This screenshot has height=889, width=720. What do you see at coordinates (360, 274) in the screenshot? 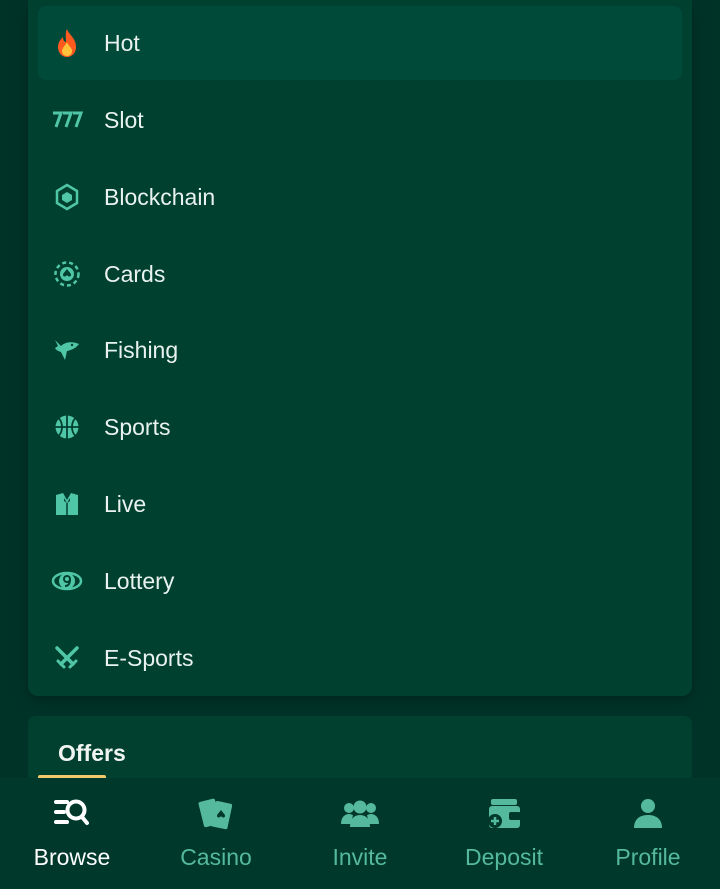
I see `menu-item-cards: Cards` at bounding box center [360, 274].